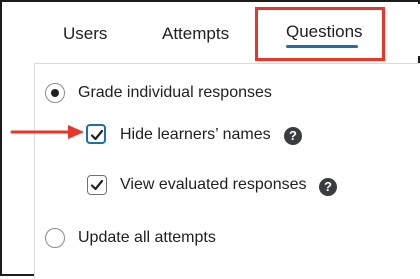  I want to click on hide-names-checkbox, so click(96, 134).